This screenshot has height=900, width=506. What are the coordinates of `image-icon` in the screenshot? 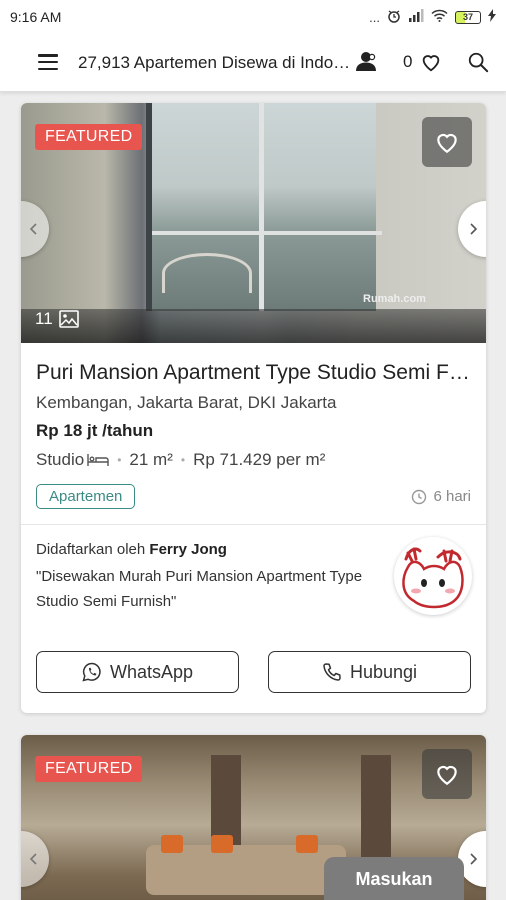 It's located at (68, 319).